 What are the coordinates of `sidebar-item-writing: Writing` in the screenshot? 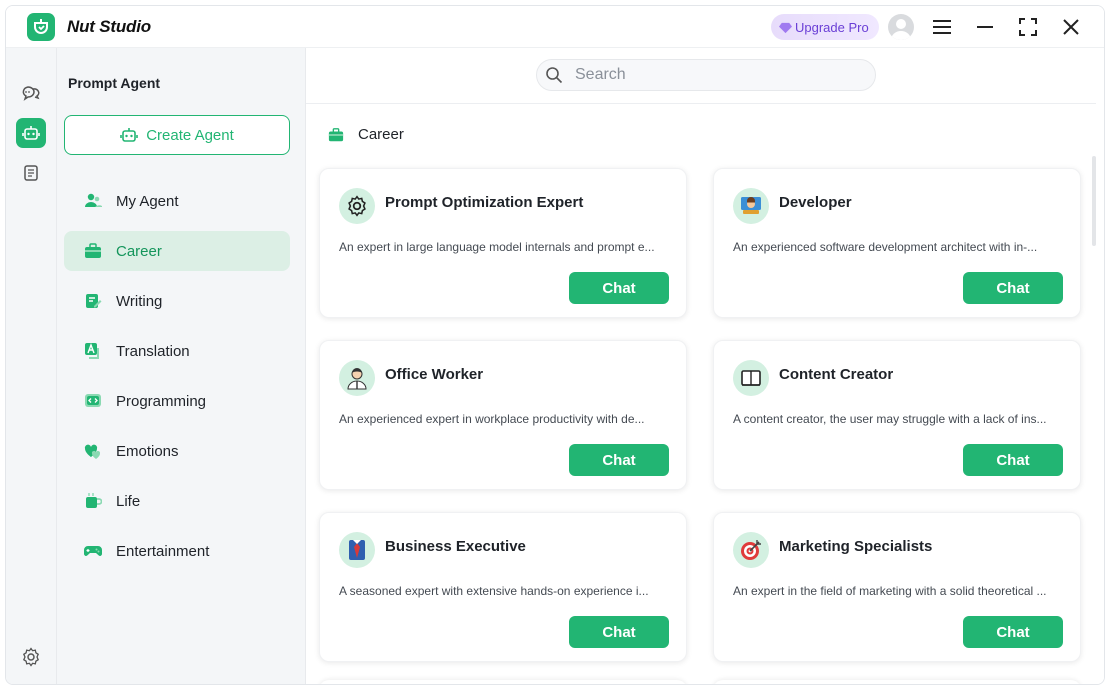 It's located at (177, 301).